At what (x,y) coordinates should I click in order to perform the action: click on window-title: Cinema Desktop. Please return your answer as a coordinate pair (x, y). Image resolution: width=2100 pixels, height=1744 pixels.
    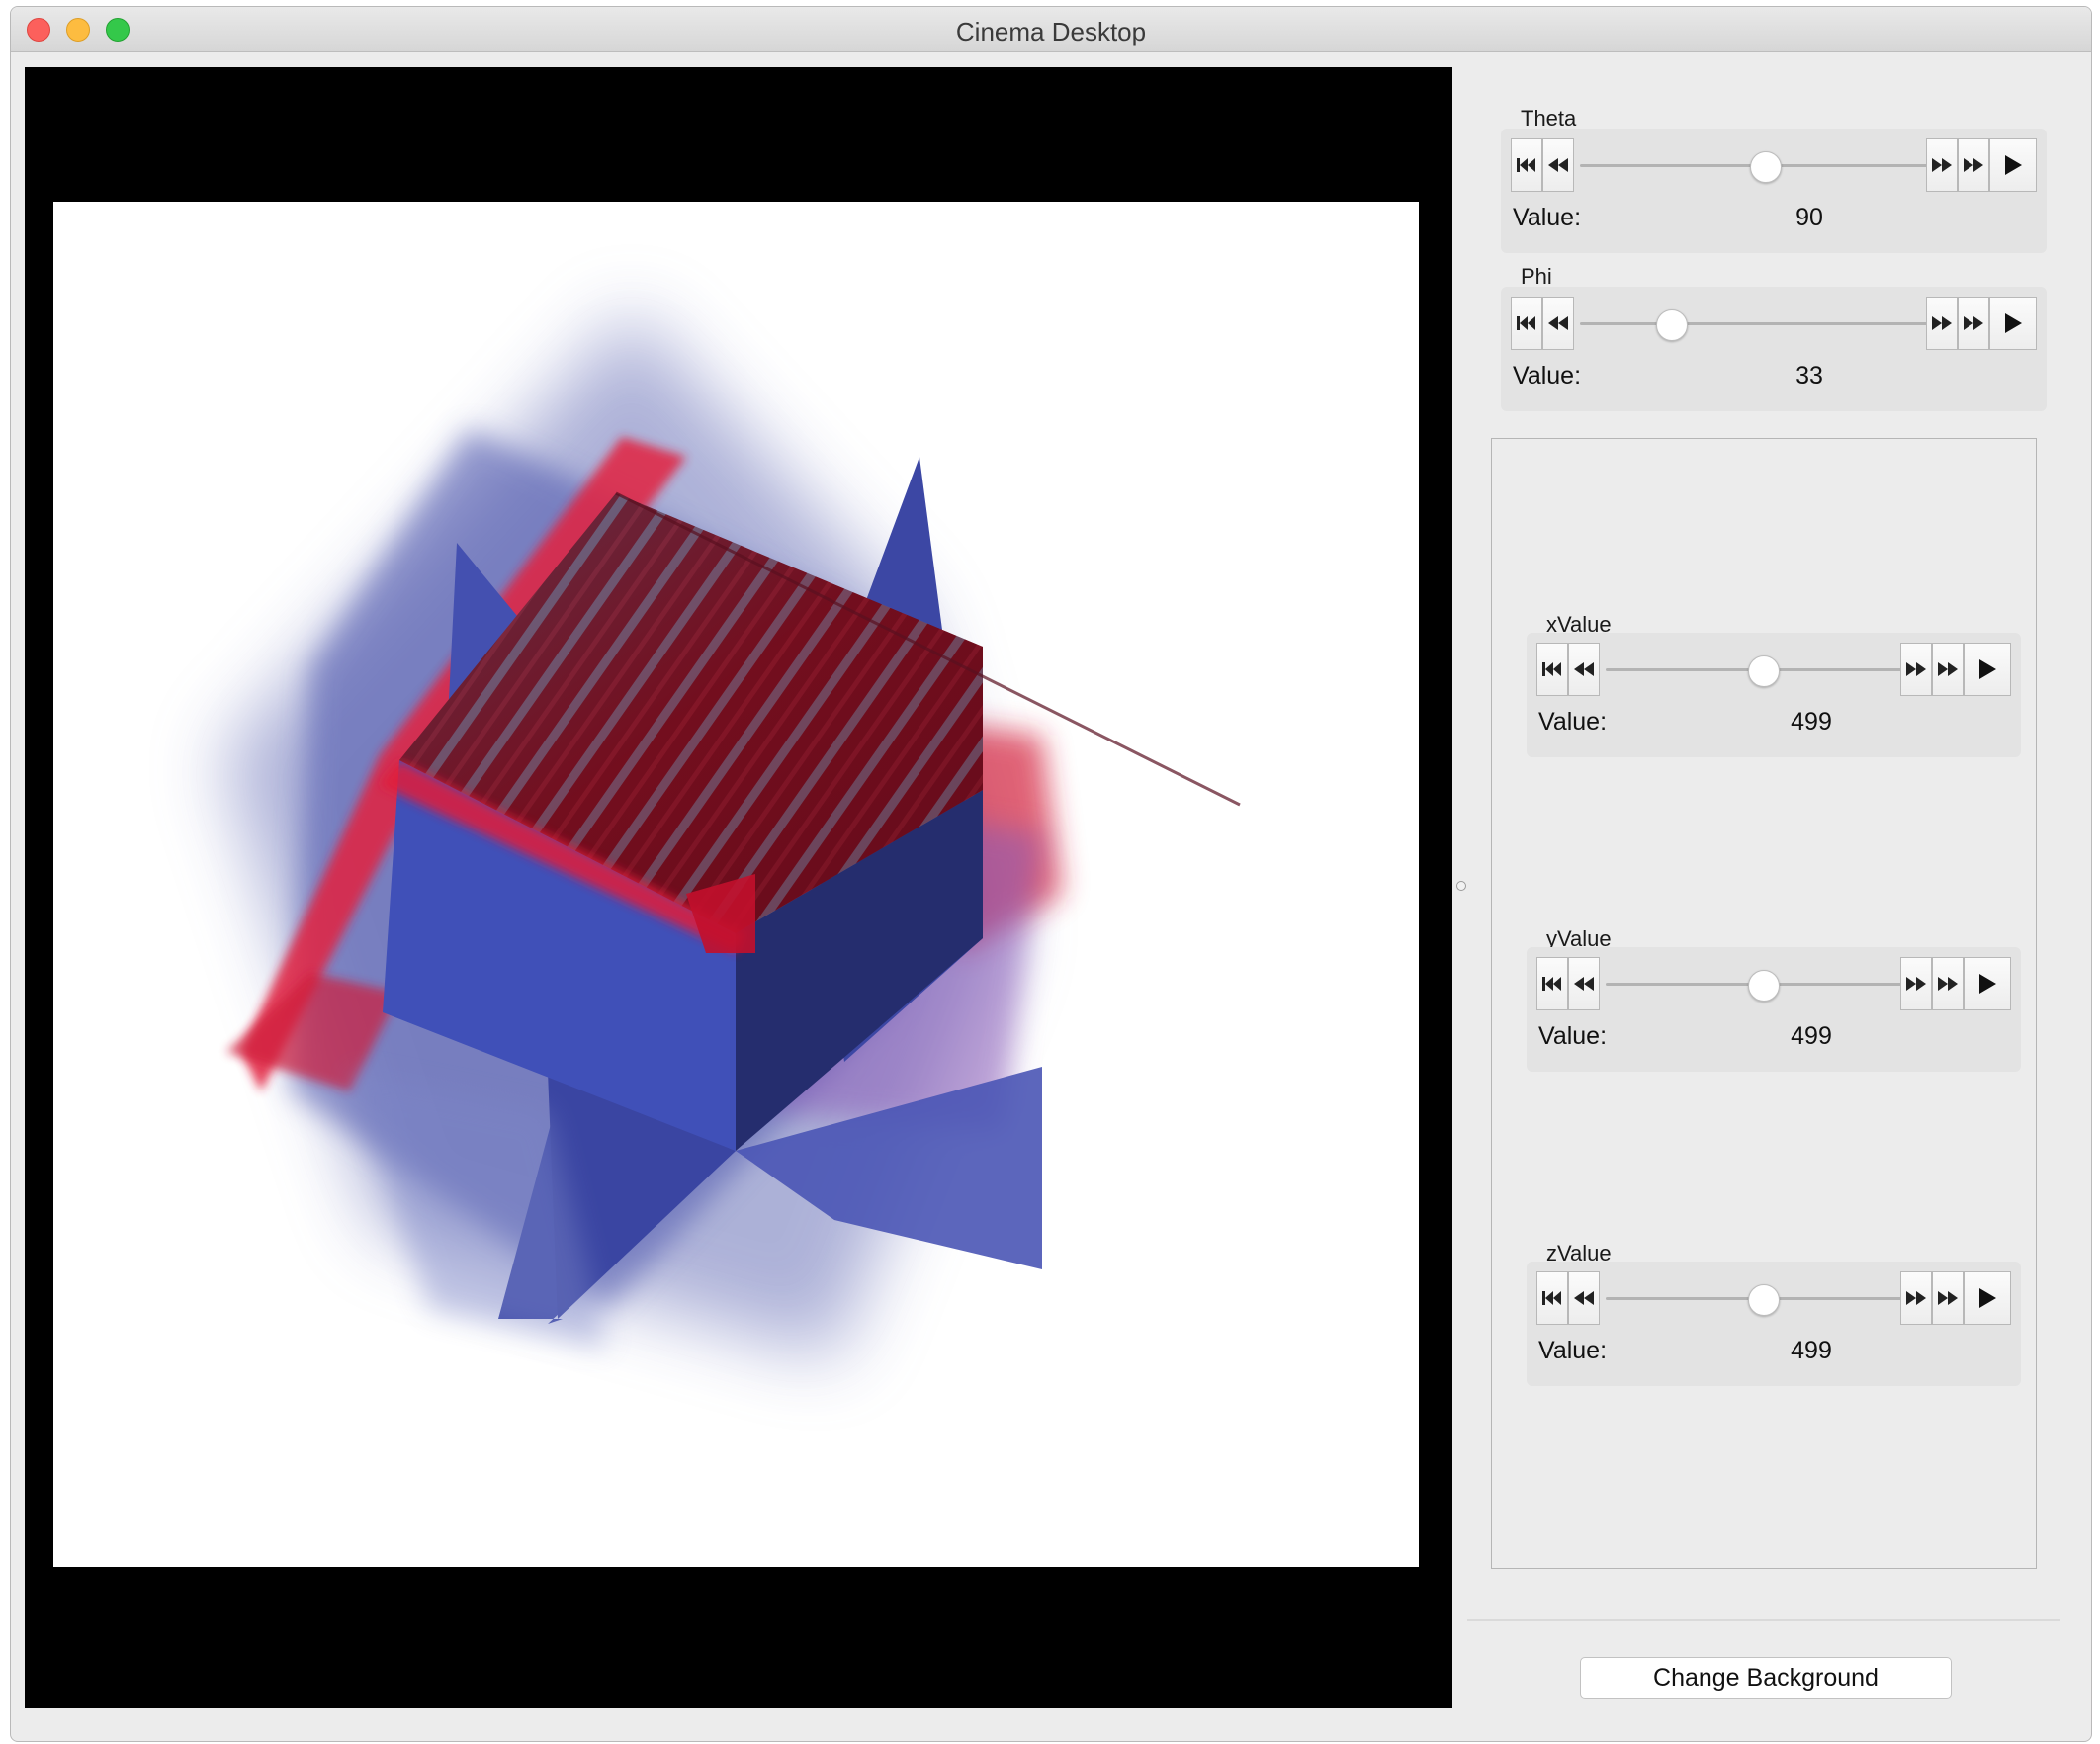
    Looking at the image, I should click on (1051, 32).